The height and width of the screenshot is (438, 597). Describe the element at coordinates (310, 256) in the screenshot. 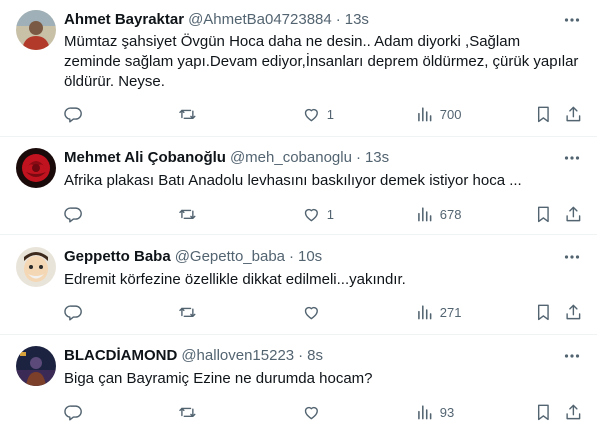

I see `timestamp: 10s` at that location.